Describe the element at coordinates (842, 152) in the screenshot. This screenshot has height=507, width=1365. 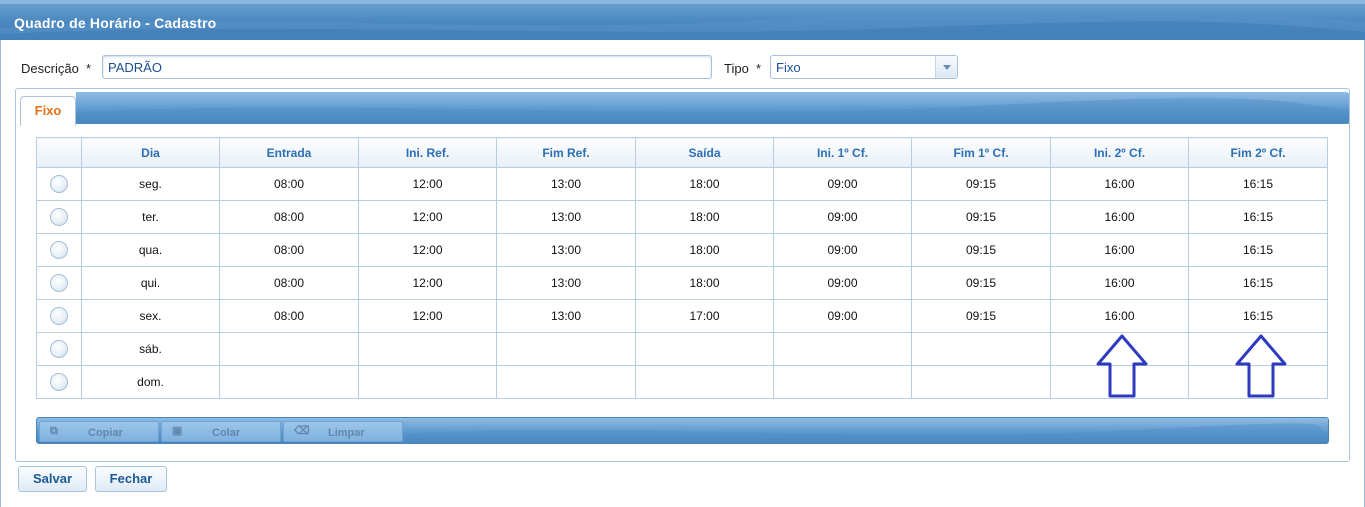
I see `column-header-ini-1-cf: Ini. 1º Cf.` at that location.